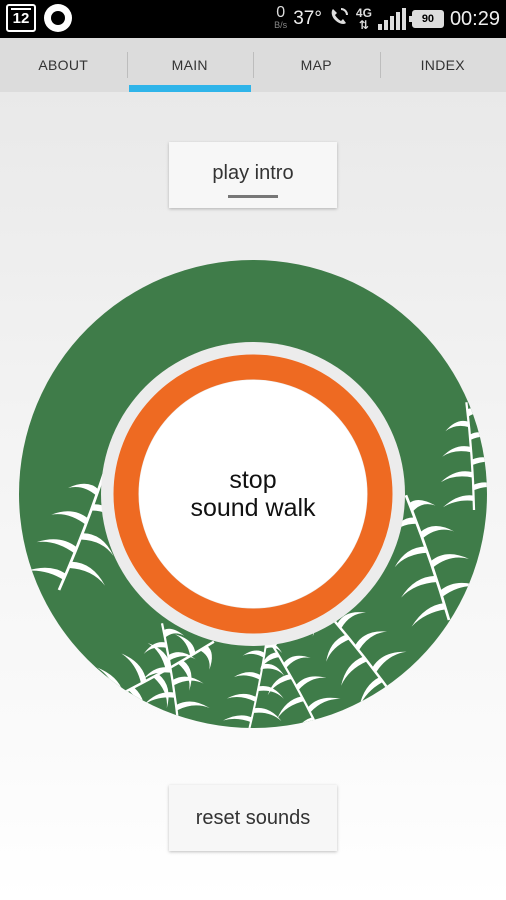 The image size is (506, 900). What do you see at coordinates (339, 19) in the screenshot?
I see `call-forward-icon` at bounding box center [339, 19].